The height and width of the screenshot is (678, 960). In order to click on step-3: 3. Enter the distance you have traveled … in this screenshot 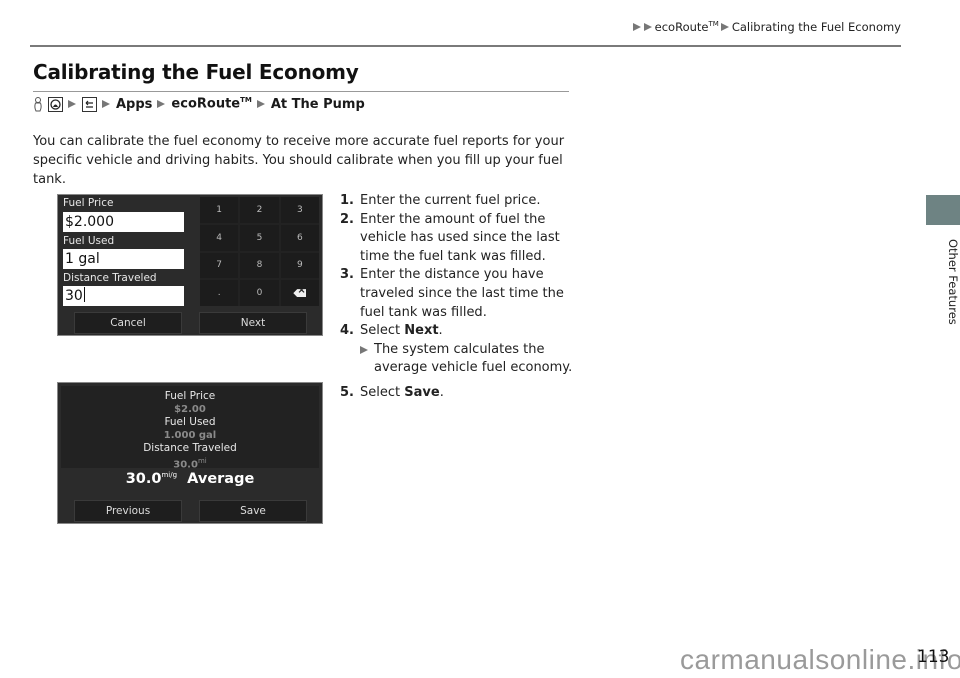, I will do `click(452, 293)`.